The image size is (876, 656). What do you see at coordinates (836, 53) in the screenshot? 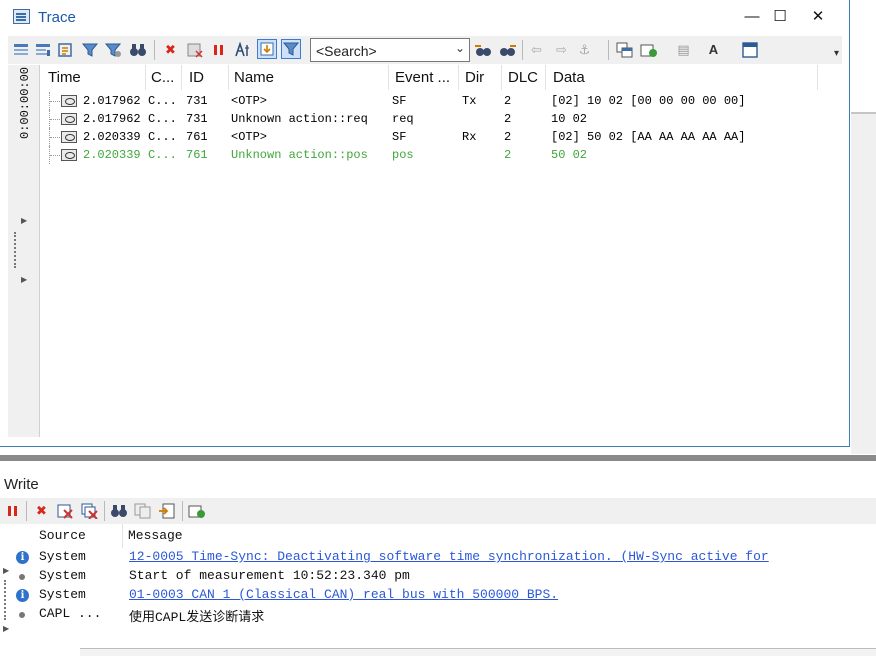
I see `toolbar-overflow-icon: ▾` at bounding box center [836, 53].